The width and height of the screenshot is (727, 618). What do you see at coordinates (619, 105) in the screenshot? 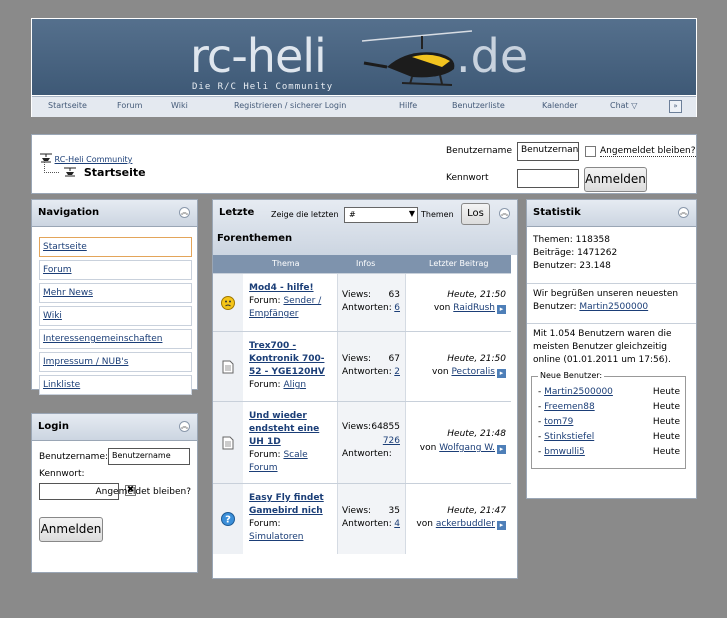
I see `nav-chat-label: Chat` at bounding box center [619, 105].